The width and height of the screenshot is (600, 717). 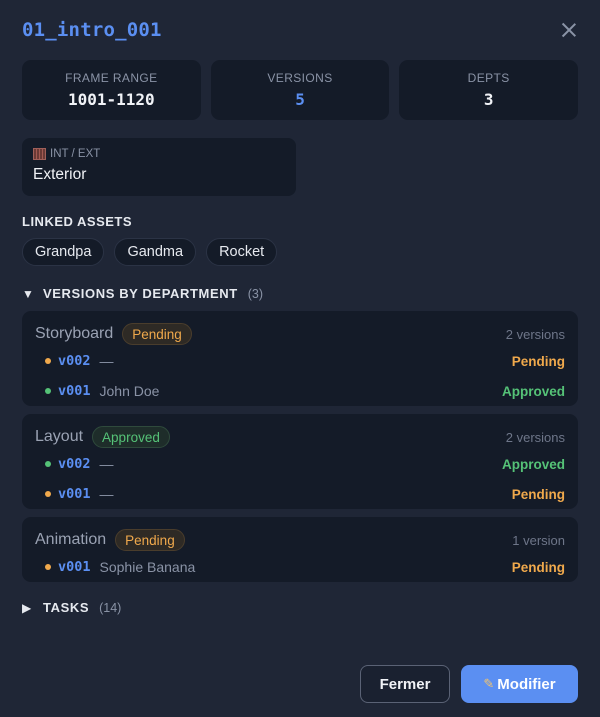 I want to click on panel-header: 01_intro_001, so click(x=300, y=30).